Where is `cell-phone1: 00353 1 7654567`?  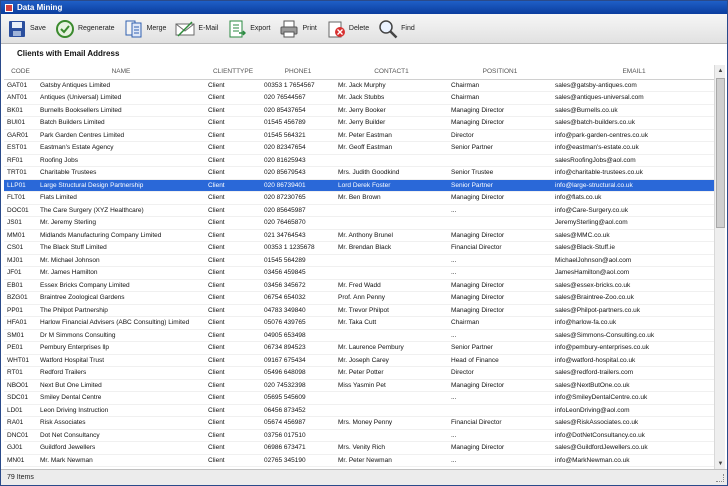 cell-phone1: 00353 1 7654567 is located at coordinates (298, 85).